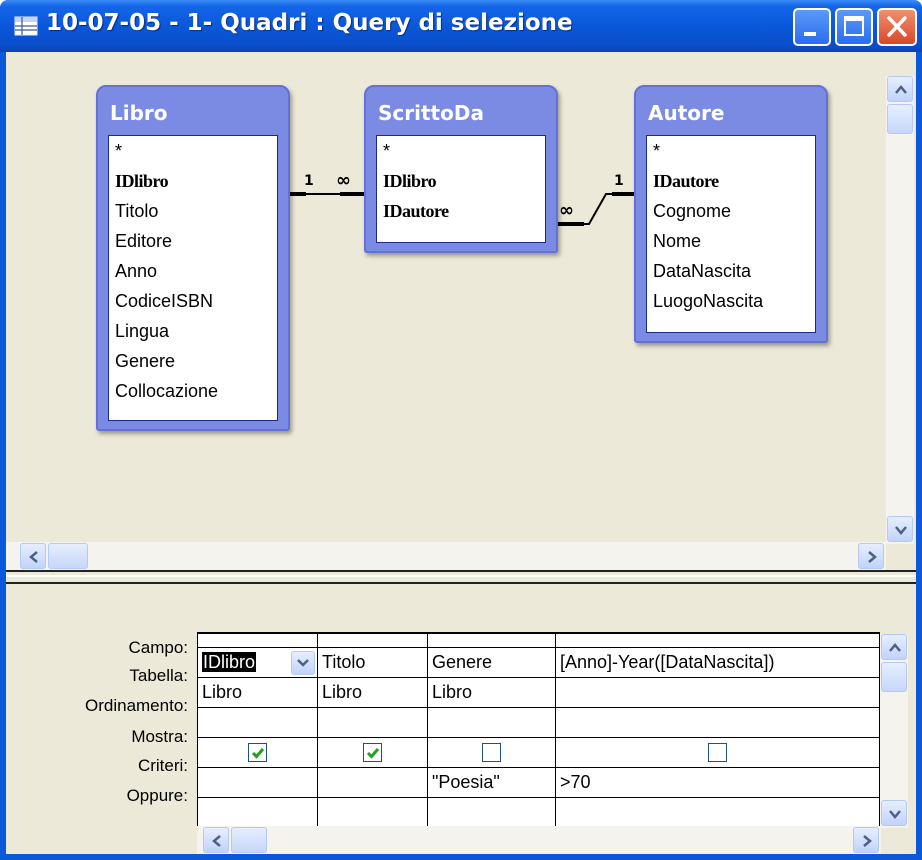  Describe the element at coordinates (894, 731) in the screenshot. I see `grid-vertical-scrollbar` at that location.